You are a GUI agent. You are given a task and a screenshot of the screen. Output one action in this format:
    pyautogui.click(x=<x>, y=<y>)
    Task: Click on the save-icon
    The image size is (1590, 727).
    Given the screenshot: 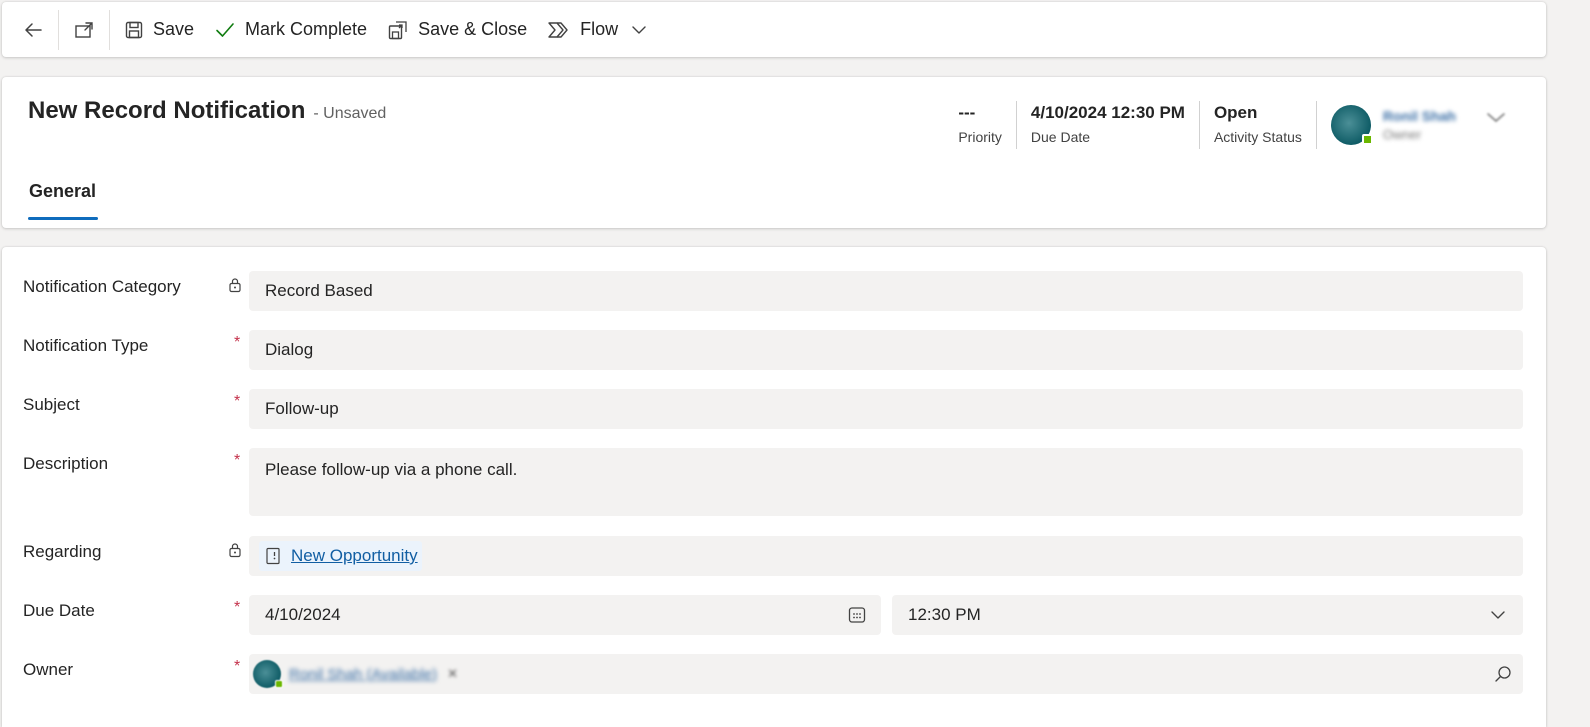 What is the action you would take?
    pyautogui.click(x=134, y=29)
    